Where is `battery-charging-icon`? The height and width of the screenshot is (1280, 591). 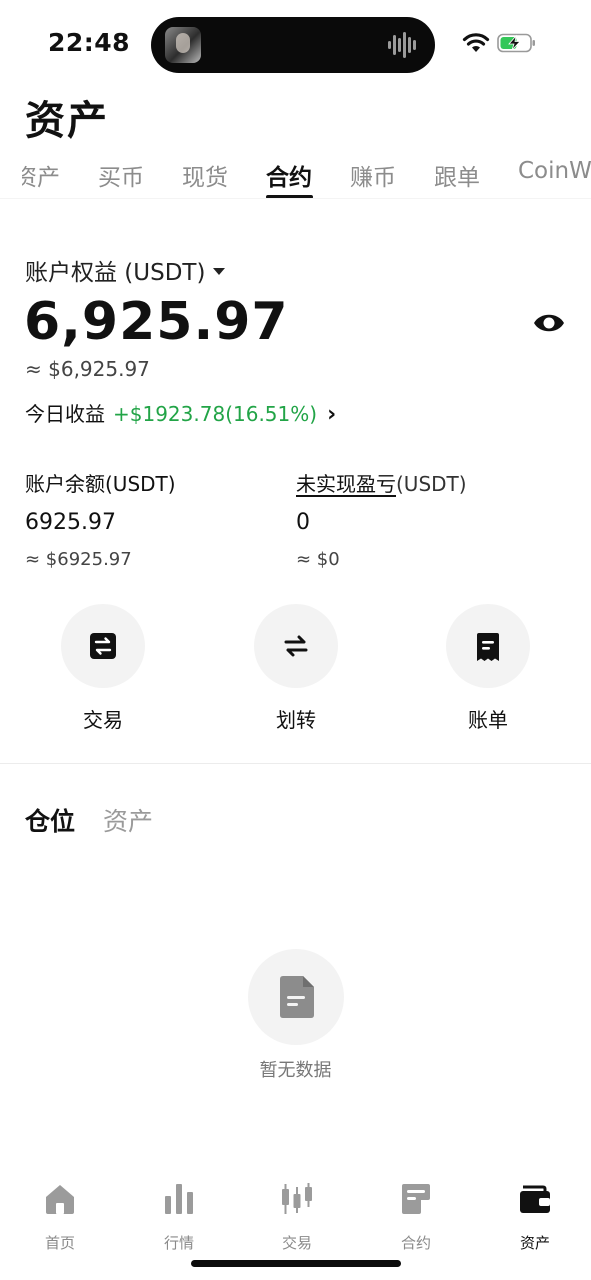
battery-charging-icon is located at coordinates (516, 43).